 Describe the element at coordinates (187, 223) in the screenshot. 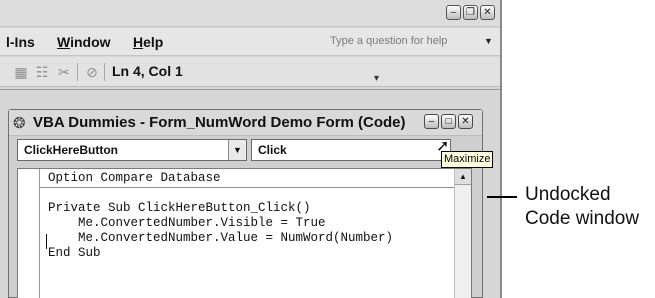

I see `code-line: Me.ConvertedNumber.Visible = True` at that location.